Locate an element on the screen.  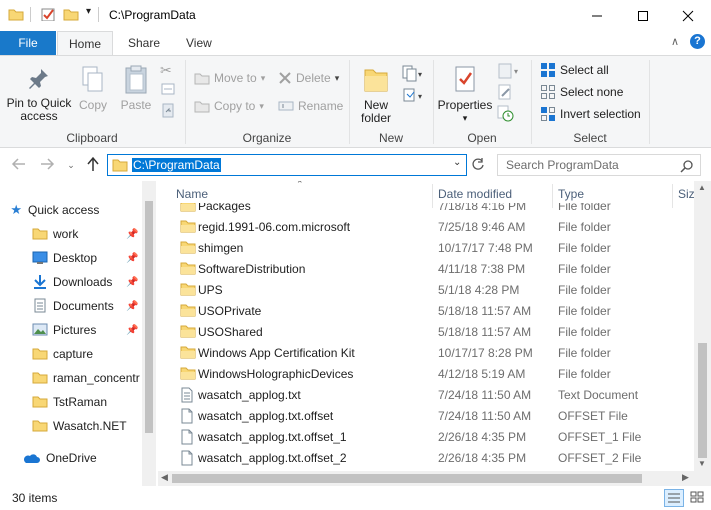
nav-item: Downloads 📌 is located at coordinates (71, 282).